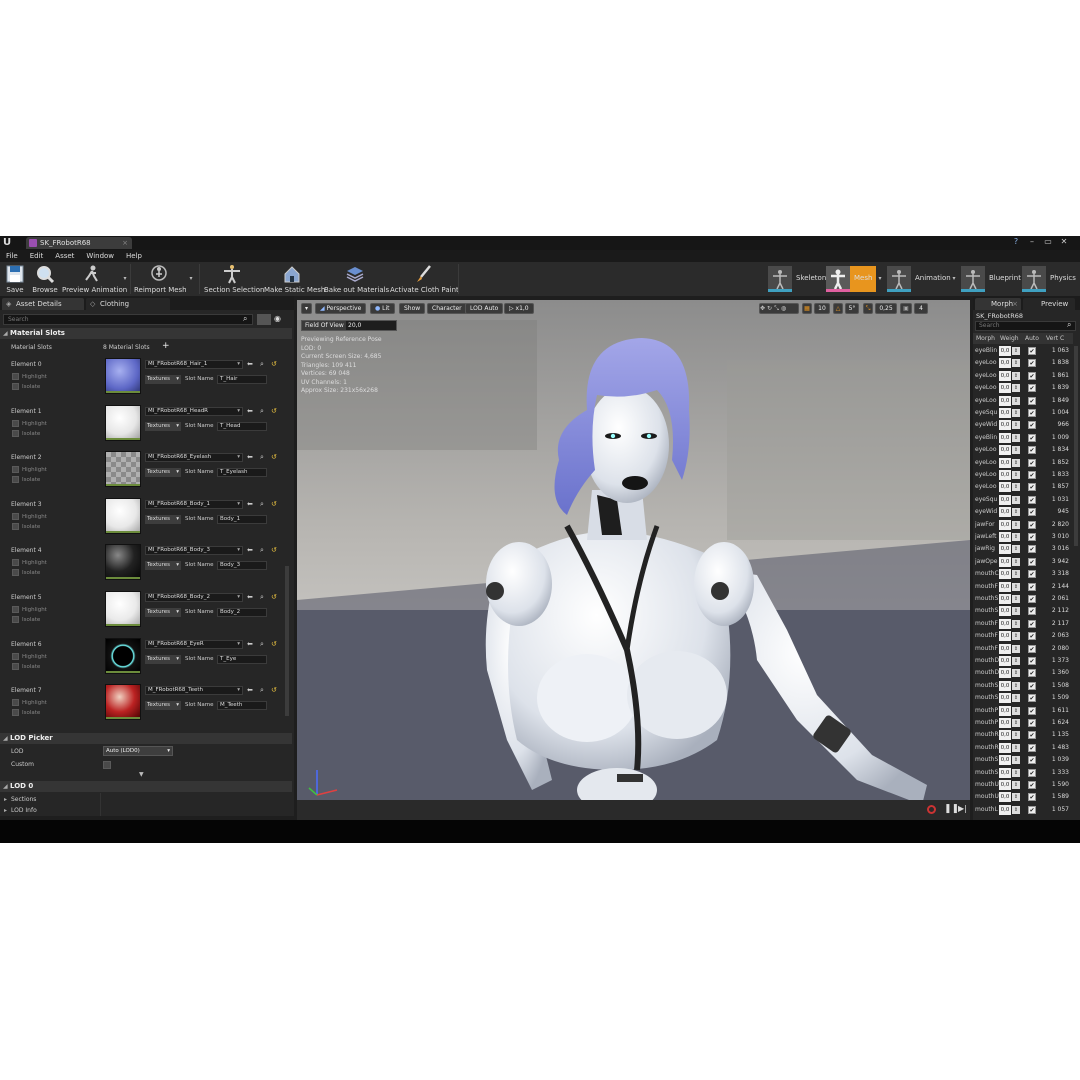  Describe the element at coordinates (191, 279) in the screenshot. I see `reimport-dropdown-icon: ▾` at that location.